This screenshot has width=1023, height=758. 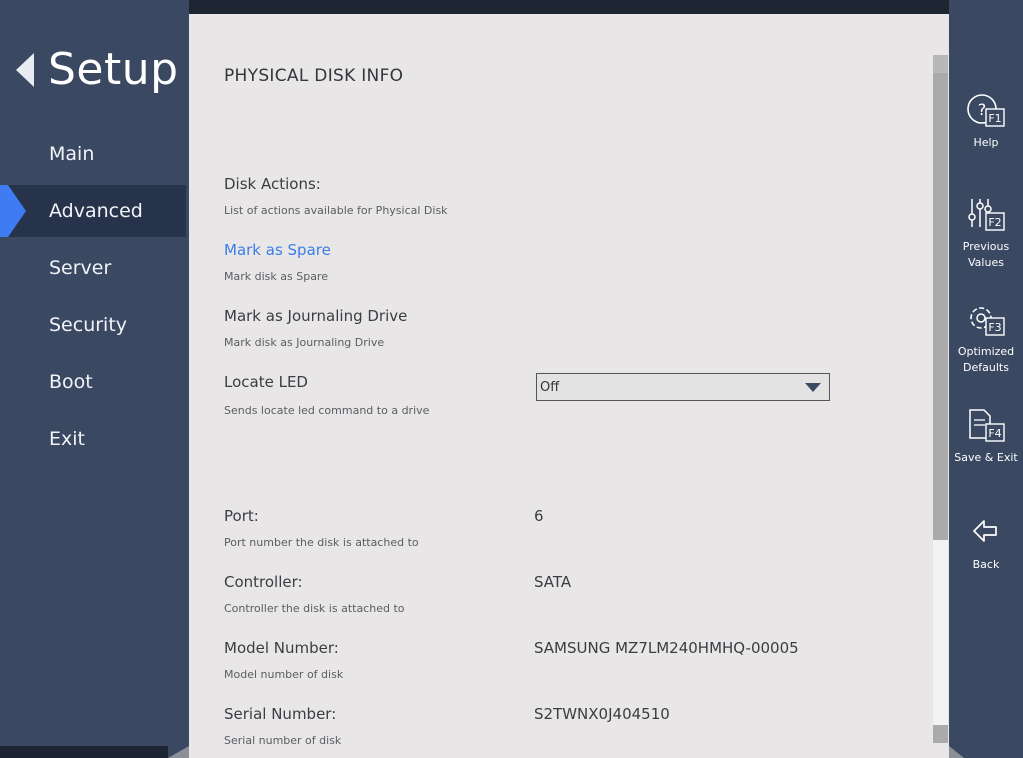 What do you see at coordinates (986, 359) in the screenshot?
I see `optimized-defaults-label: Optimized Defaults` at bounding box center [986, 359].